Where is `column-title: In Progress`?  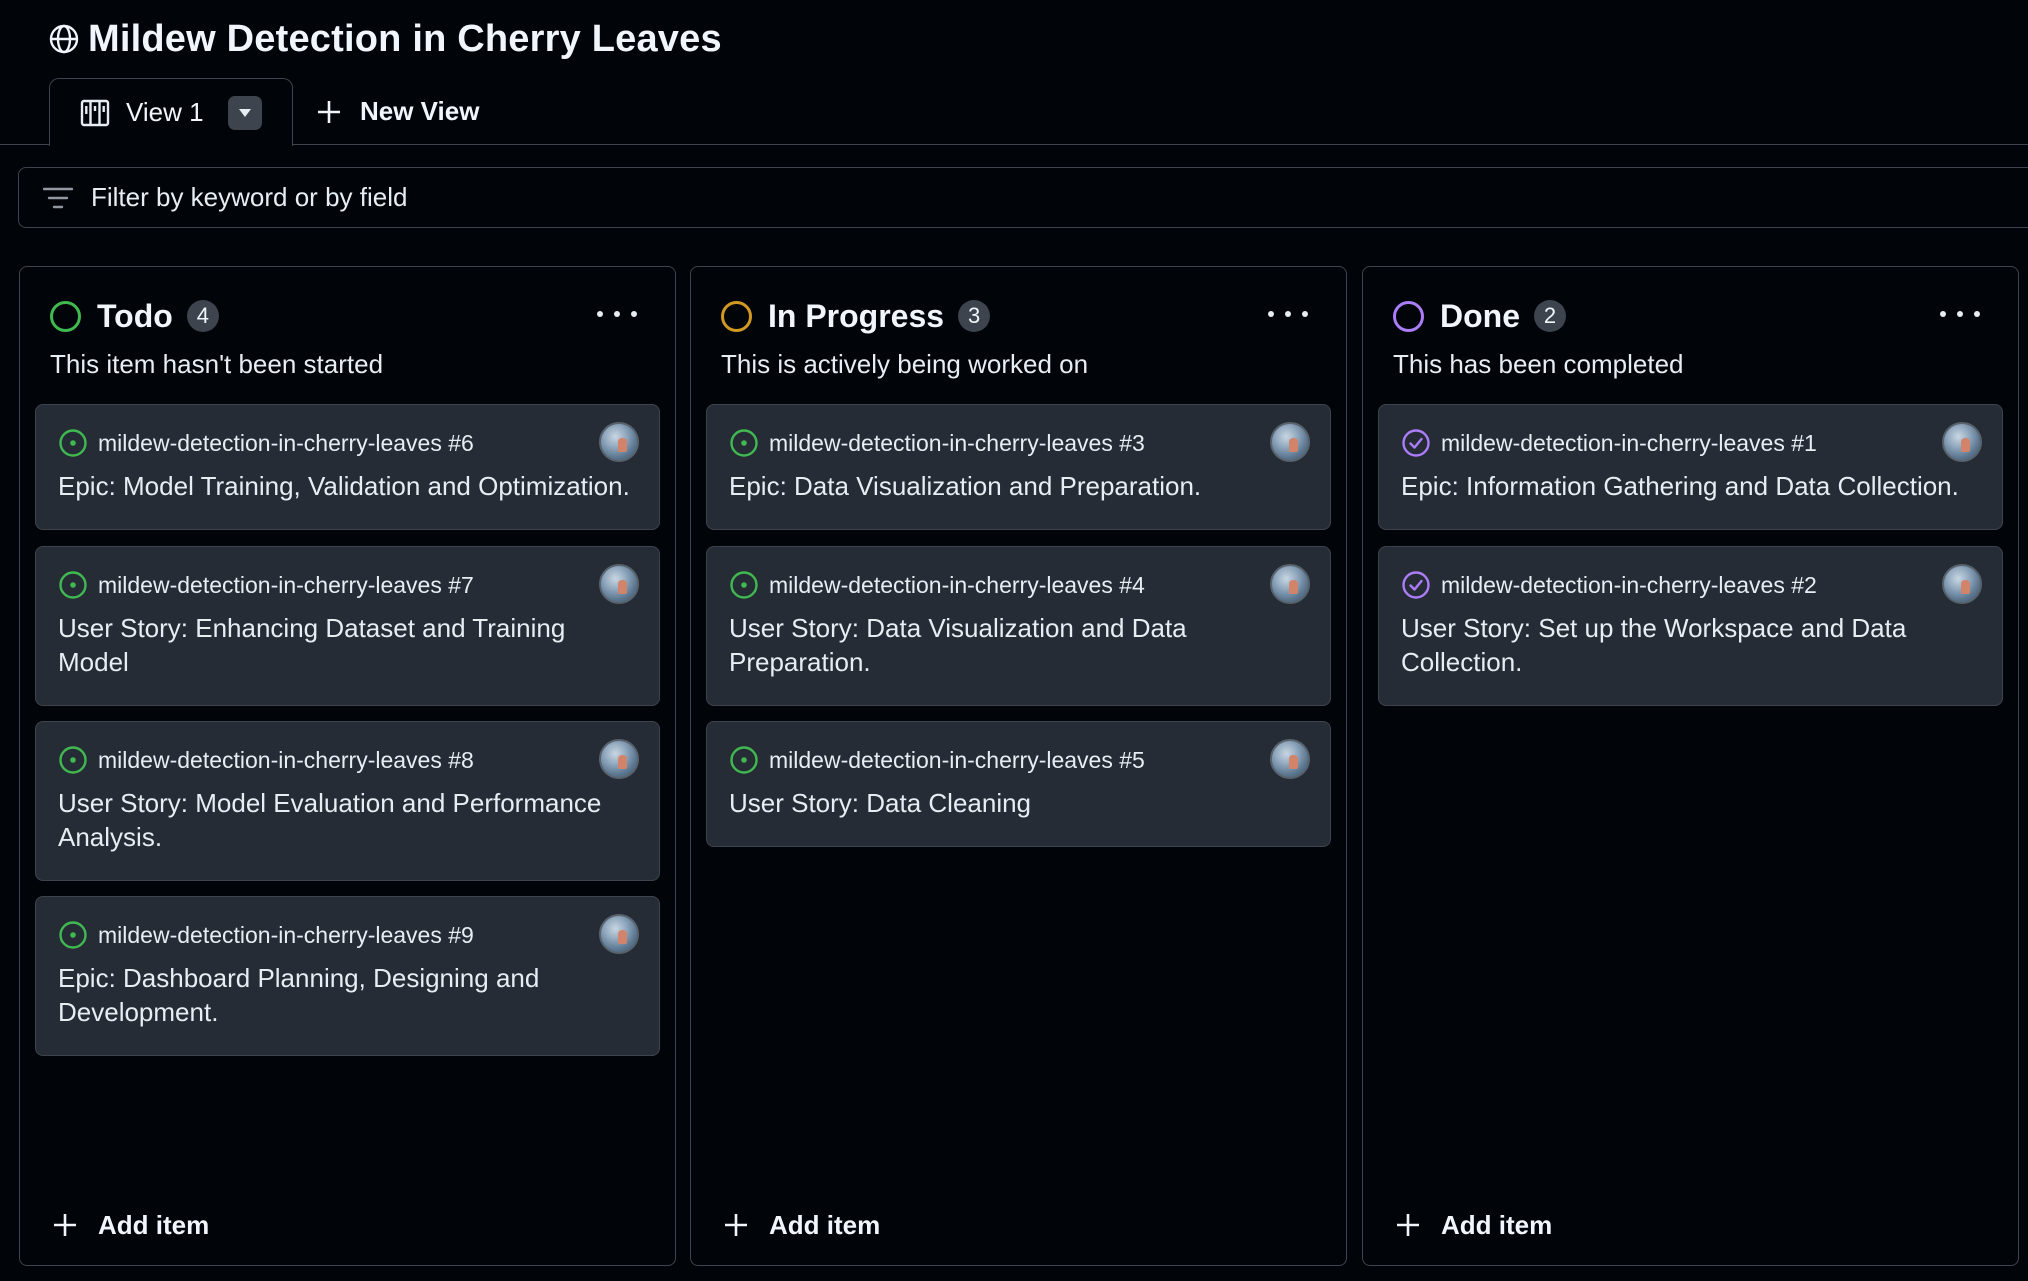
column-title: In Progress is located at coordinates (856, 315).